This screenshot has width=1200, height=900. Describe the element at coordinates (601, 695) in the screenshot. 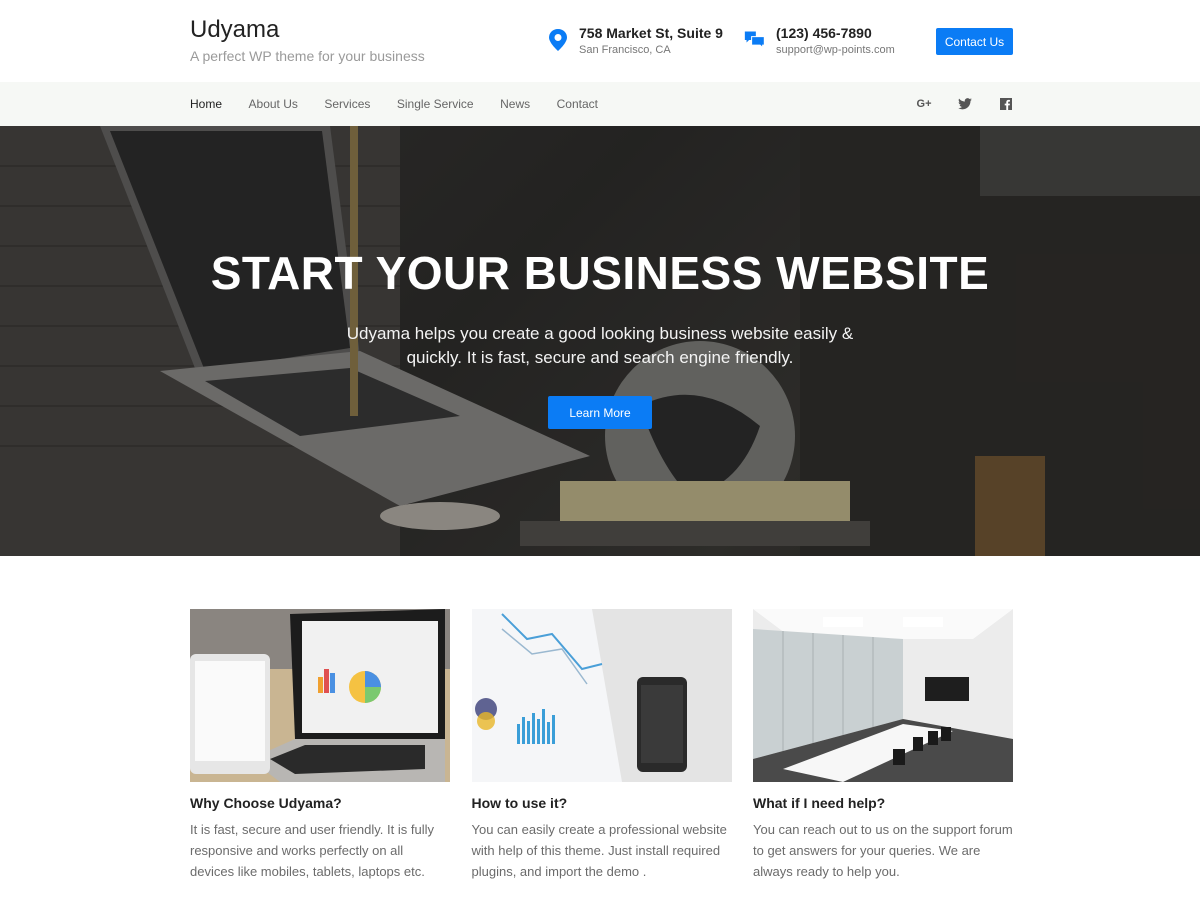

I see `documents-phone-image` at that location.